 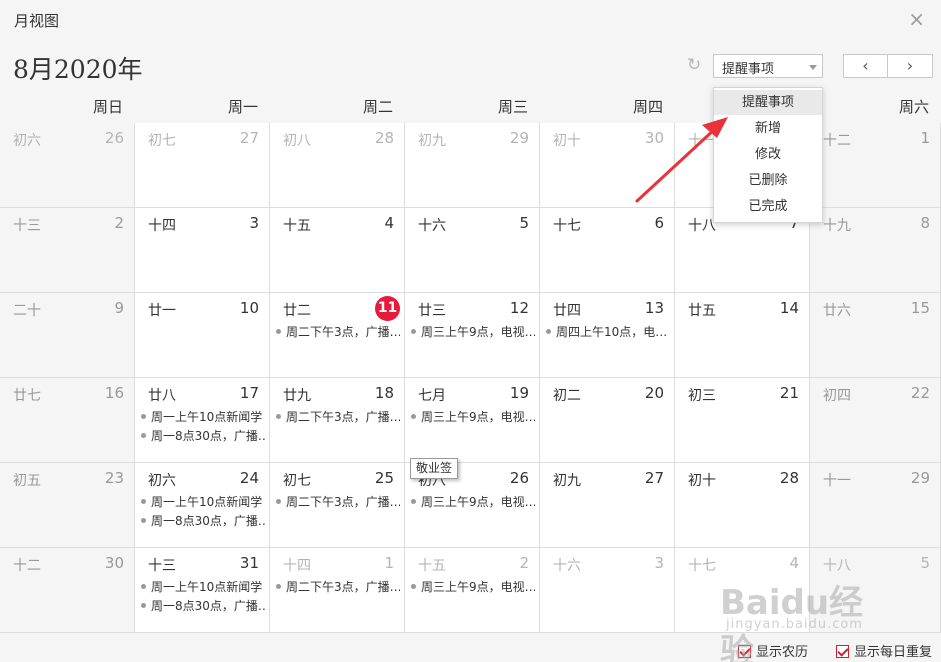 What do you see at coordinates (202, 250) in the screenshot?
I see `day-cell: 十四 3` at bounding box center [202, 250].